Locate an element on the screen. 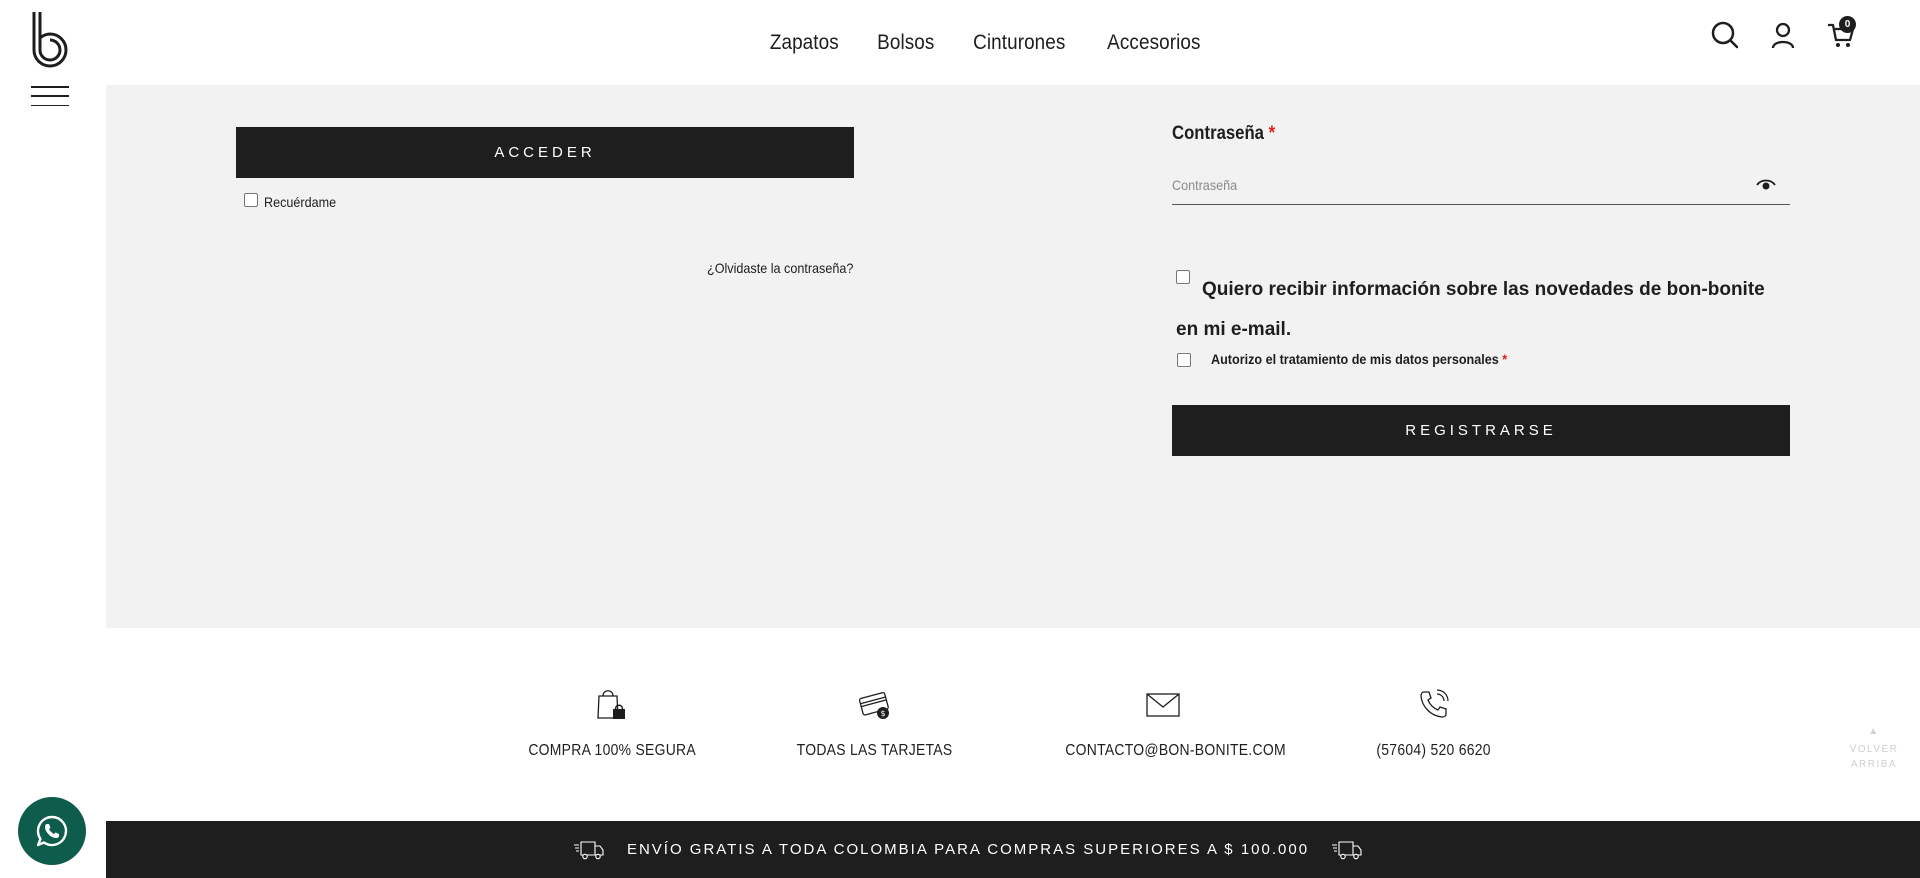 The height and width of the screenshot is (878, 1920). cart-button: 0 is located at coordinates (1841, 33).